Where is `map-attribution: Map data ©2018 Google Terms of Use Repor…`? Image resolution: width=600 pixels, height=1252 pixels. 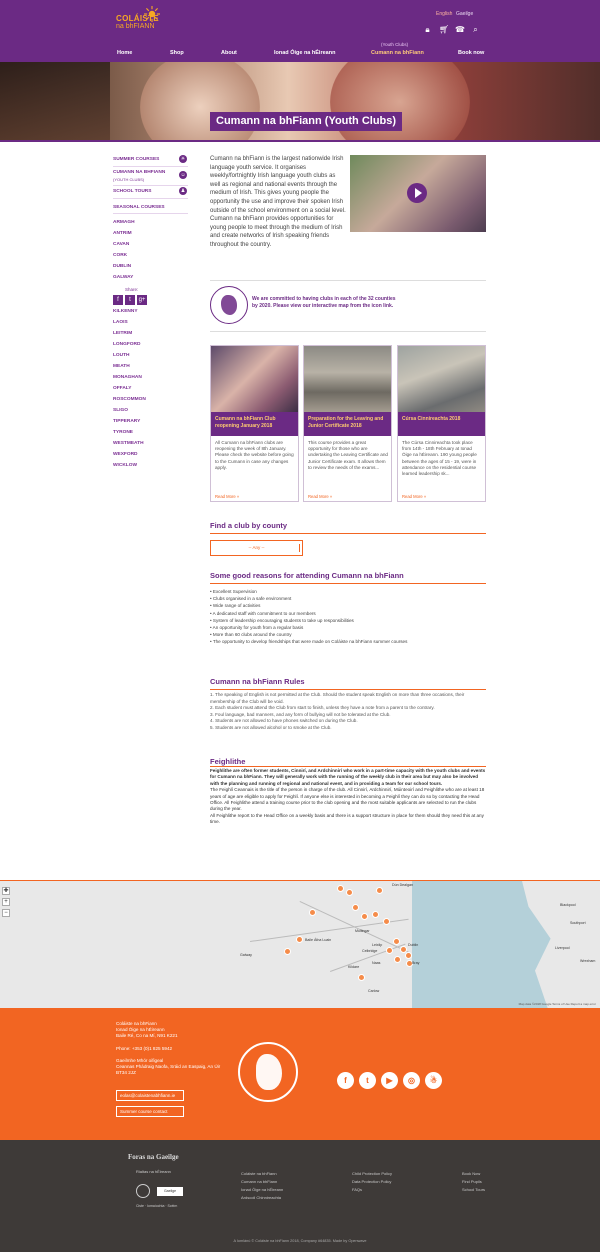 map-attribution: Map data ©2018 Google Terms of Use Repor… is located at coordinates (557, 1004).